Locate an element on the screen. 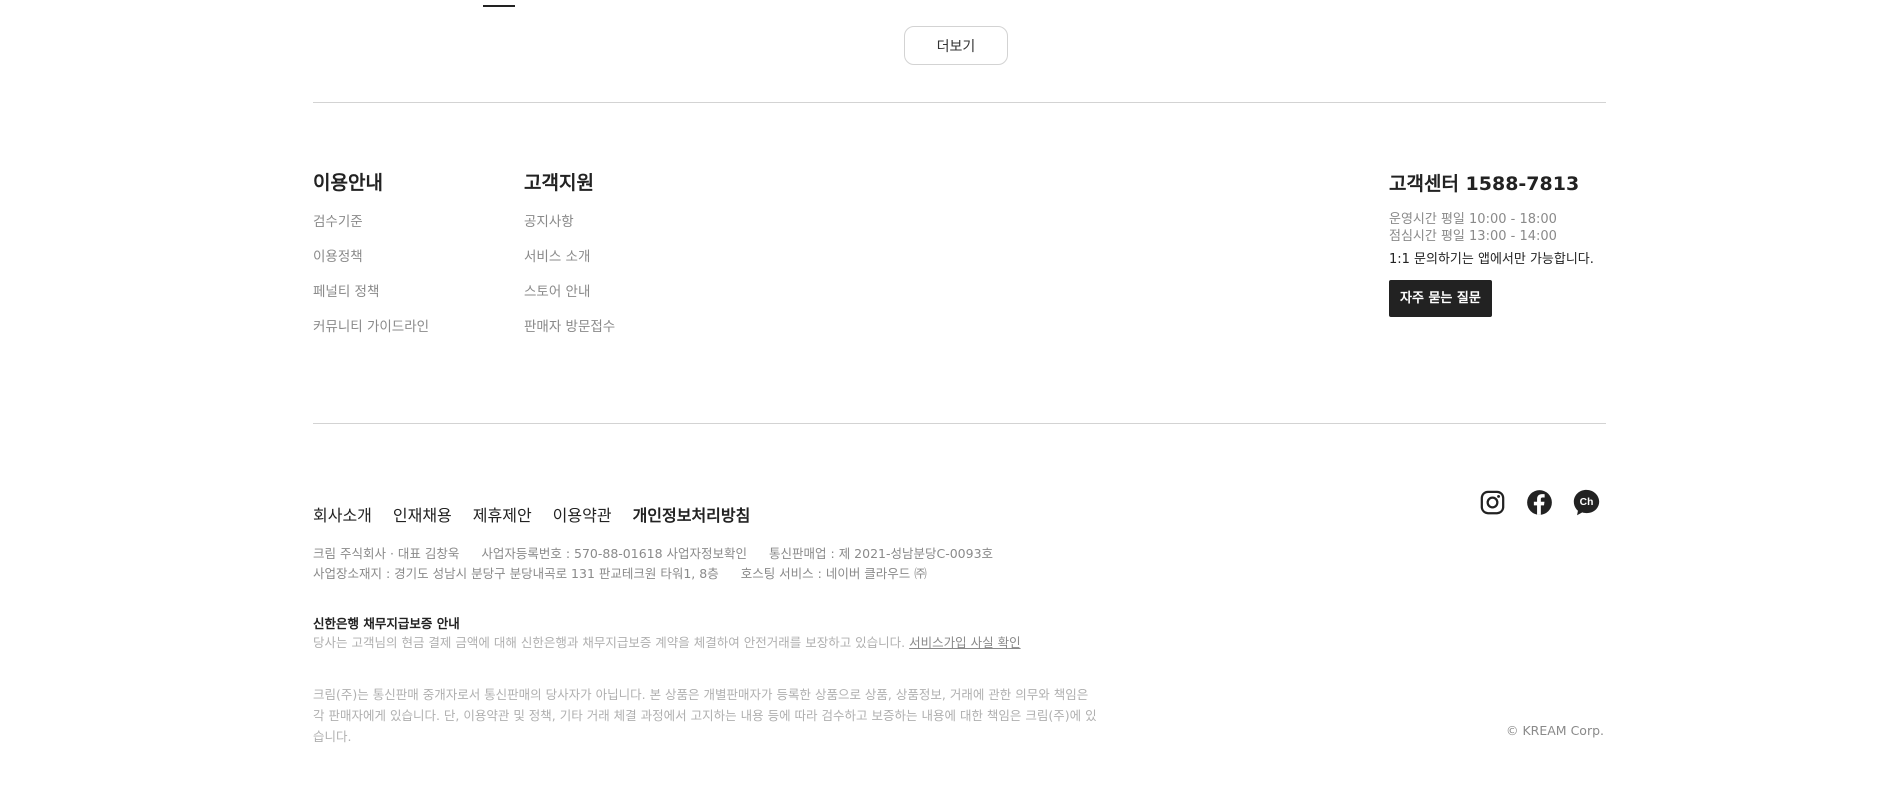 The height and width of the screenshot is (797, 1900). link-privacy: 개인정보처리방침 is located at coordinates (692, 516).